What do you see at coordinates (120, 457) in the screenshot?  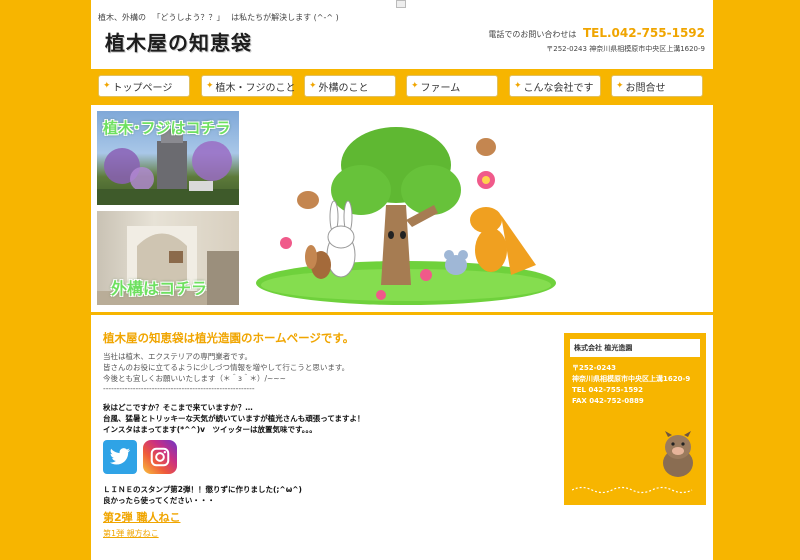 I see `twitter-icon` at bounding box center [120, 457].